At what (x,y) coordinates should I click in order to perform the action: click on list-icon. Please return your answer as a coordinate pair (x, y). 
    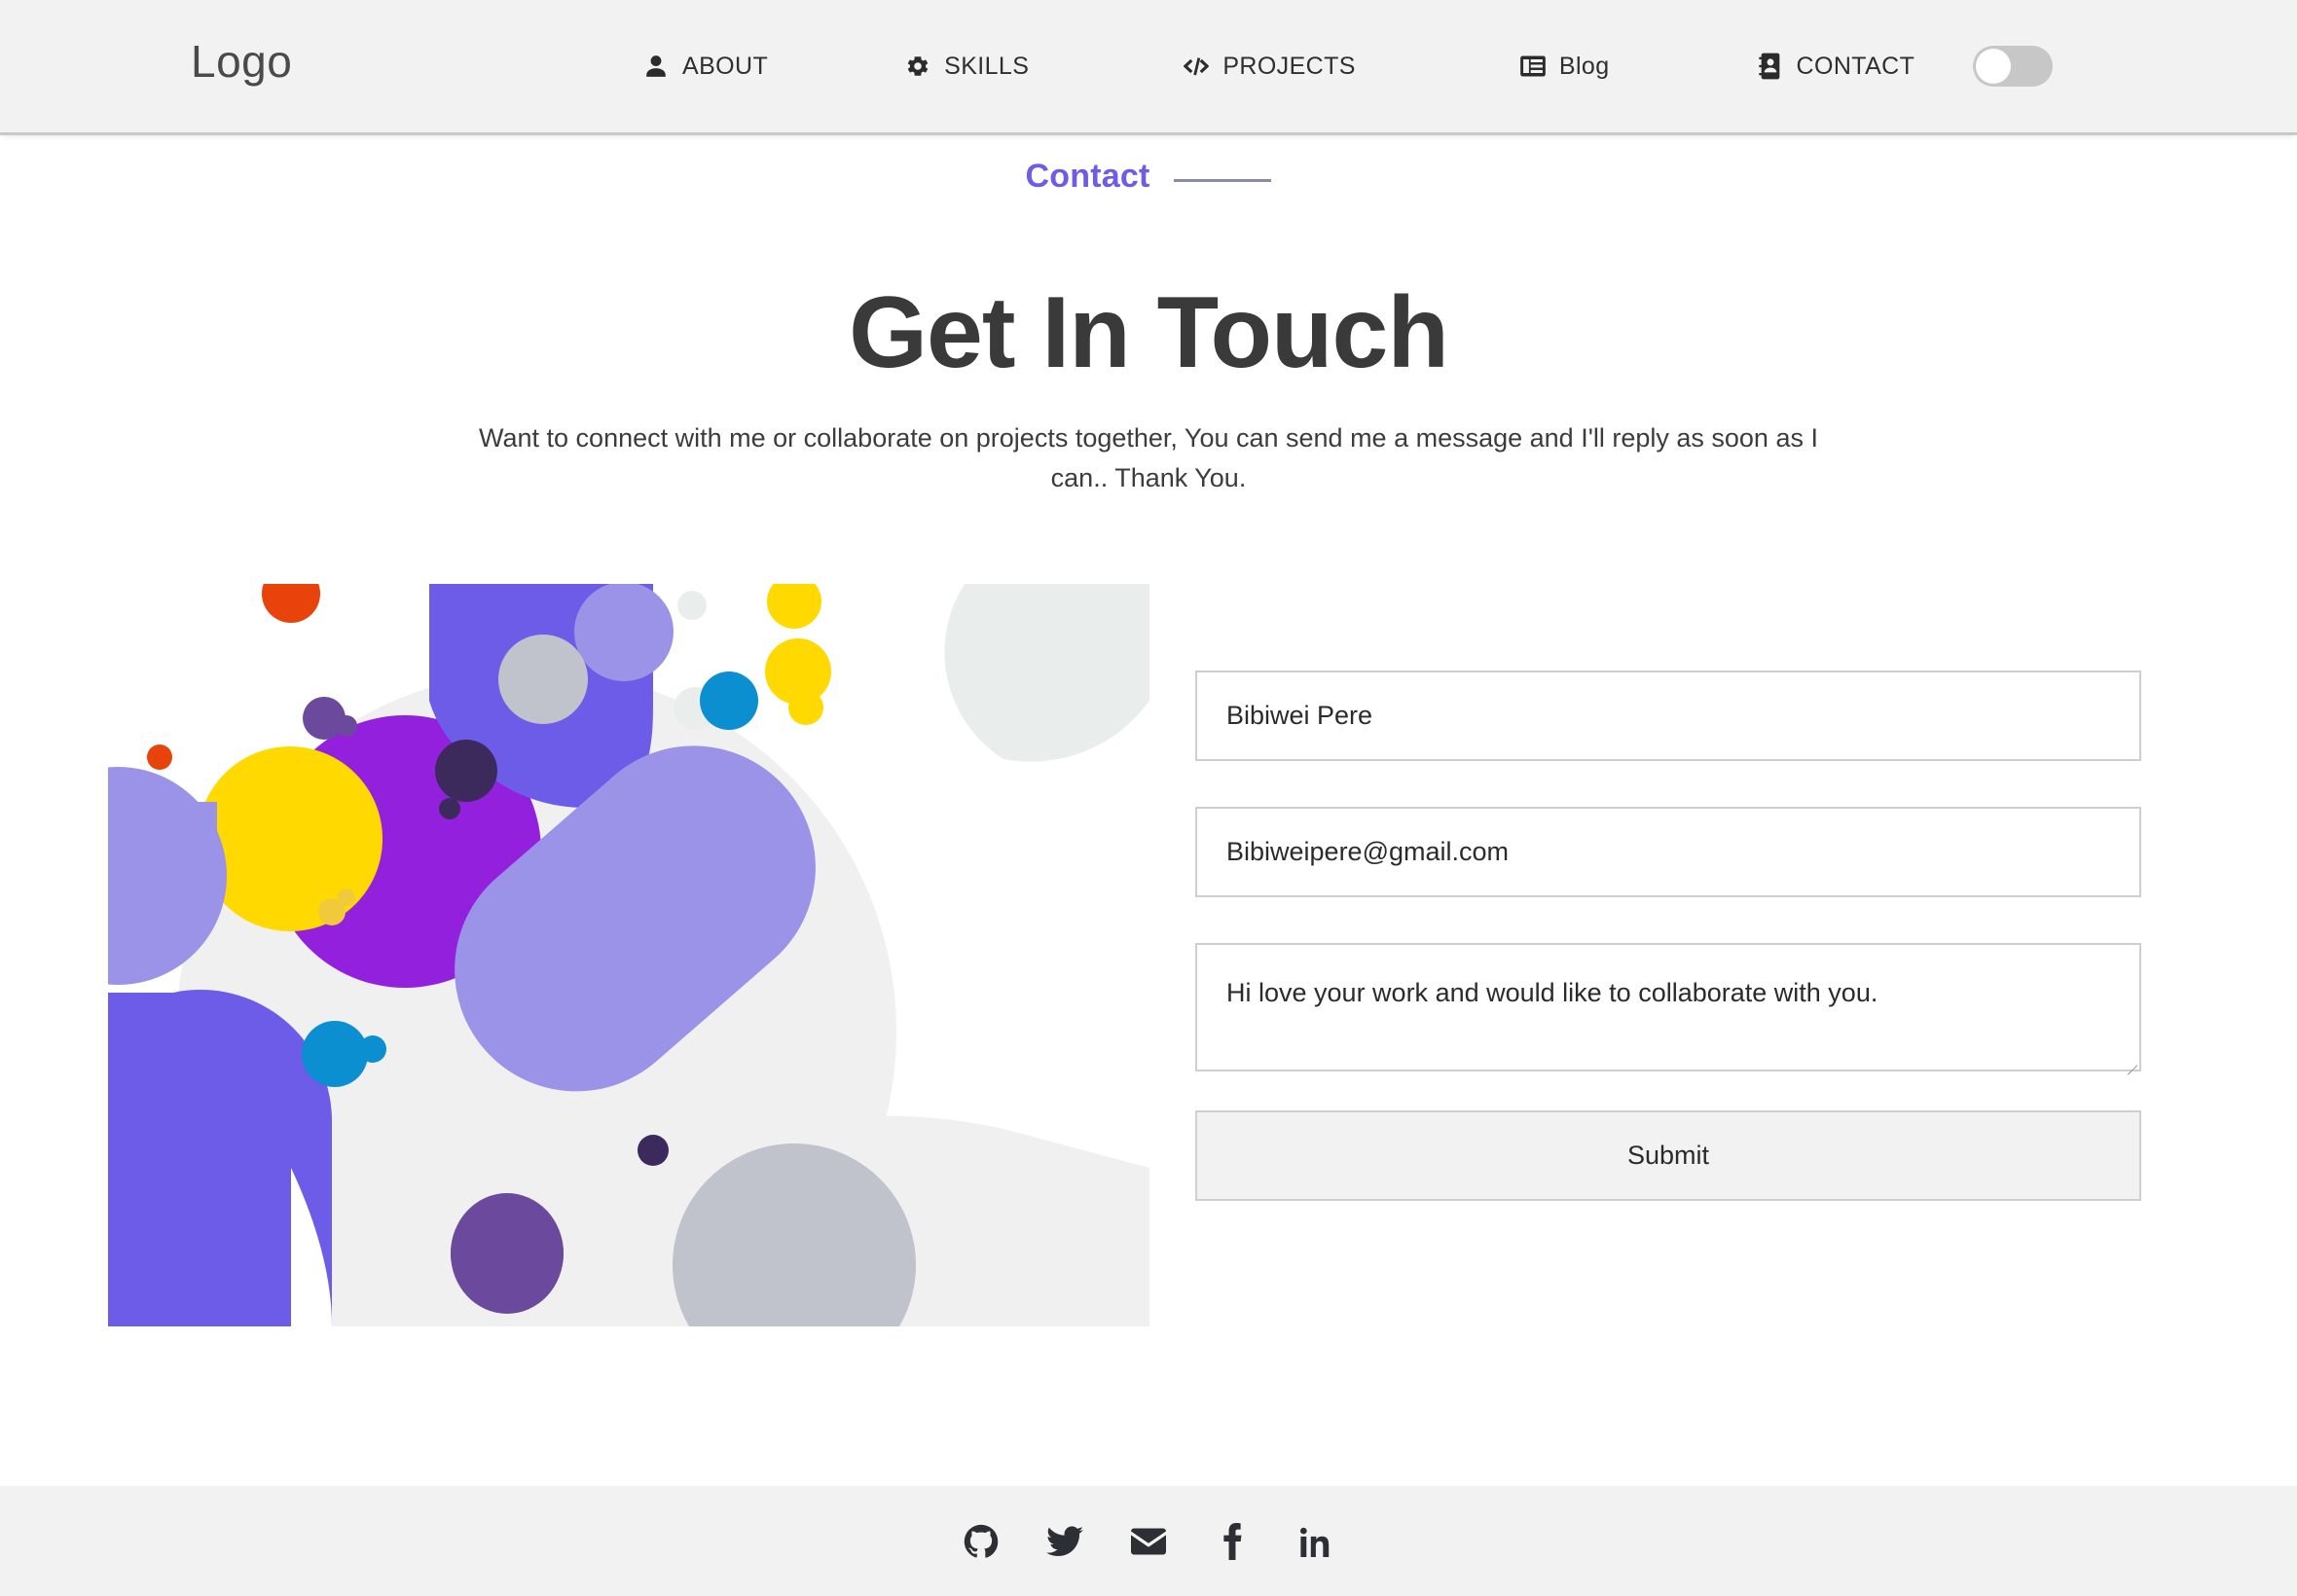
    Looking at the image, I should click on (1533, 67).